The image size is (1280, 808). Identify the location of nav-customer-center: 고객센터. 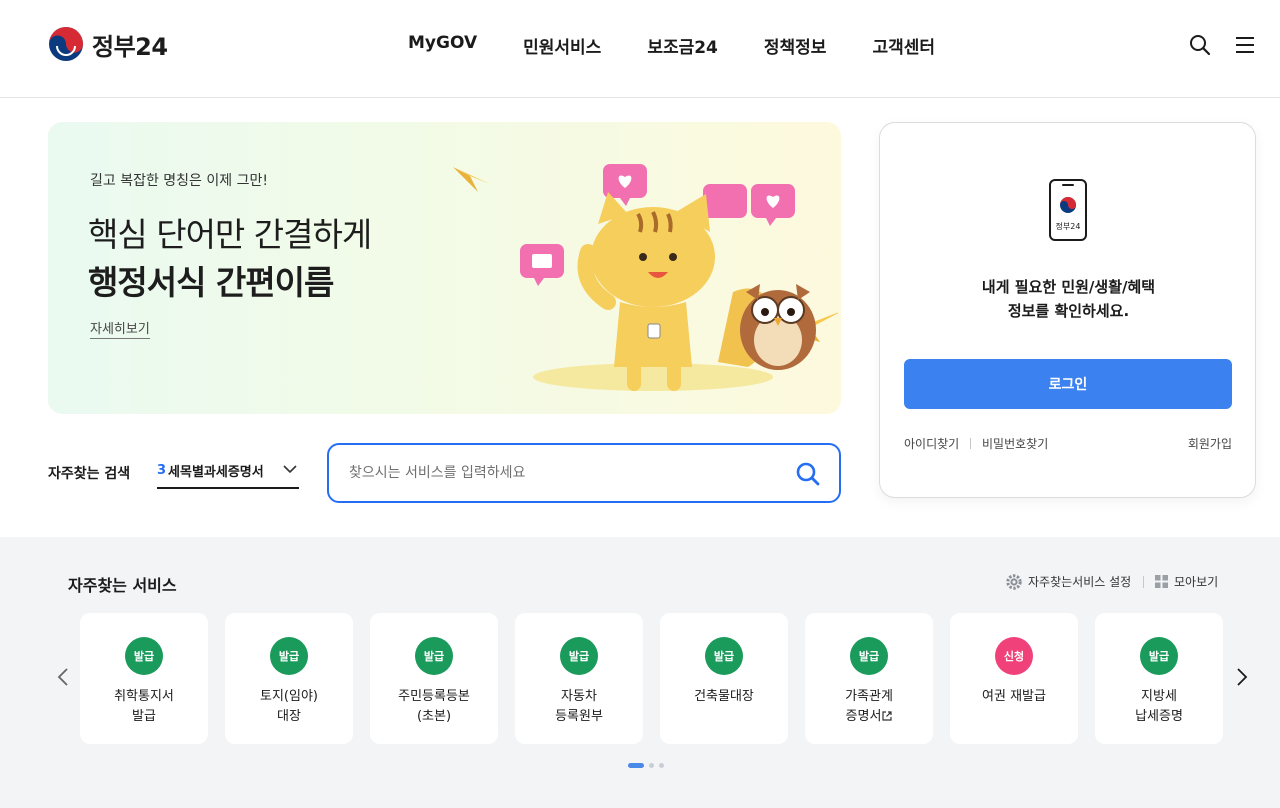
(903, 45).